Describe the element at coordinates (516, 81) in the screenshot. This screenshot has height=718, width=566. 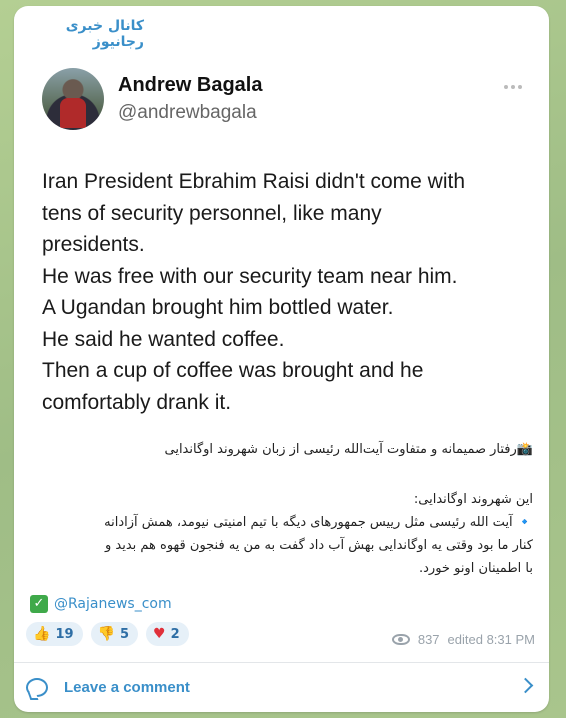
I see `more-icon` at that location.